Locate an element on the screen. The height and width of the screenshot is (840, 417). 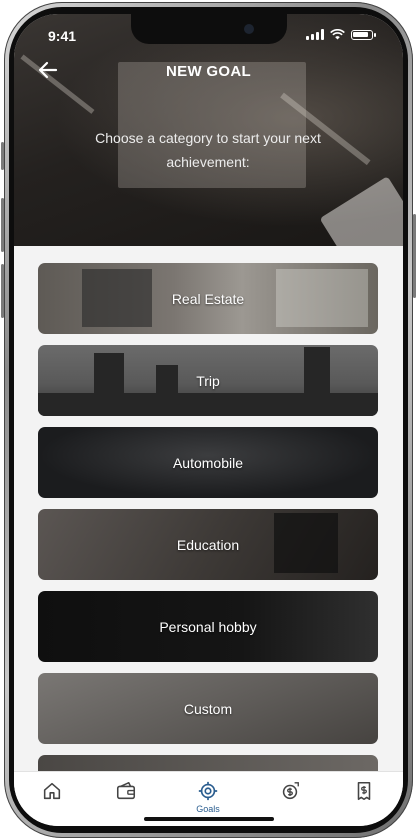
category-label: Trip is located at coordinates (208, 380).